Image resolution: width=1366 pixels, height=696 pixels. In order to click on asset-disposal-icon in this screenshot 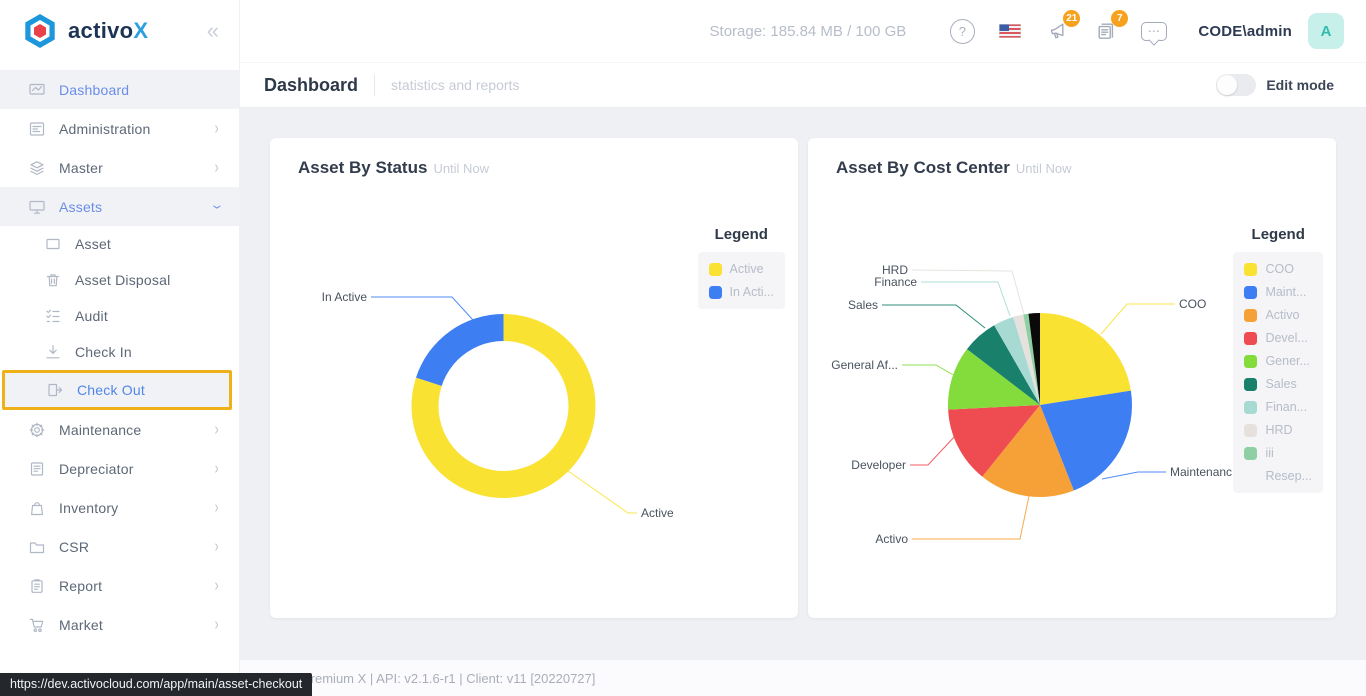, I will do `click(54, 280)`.